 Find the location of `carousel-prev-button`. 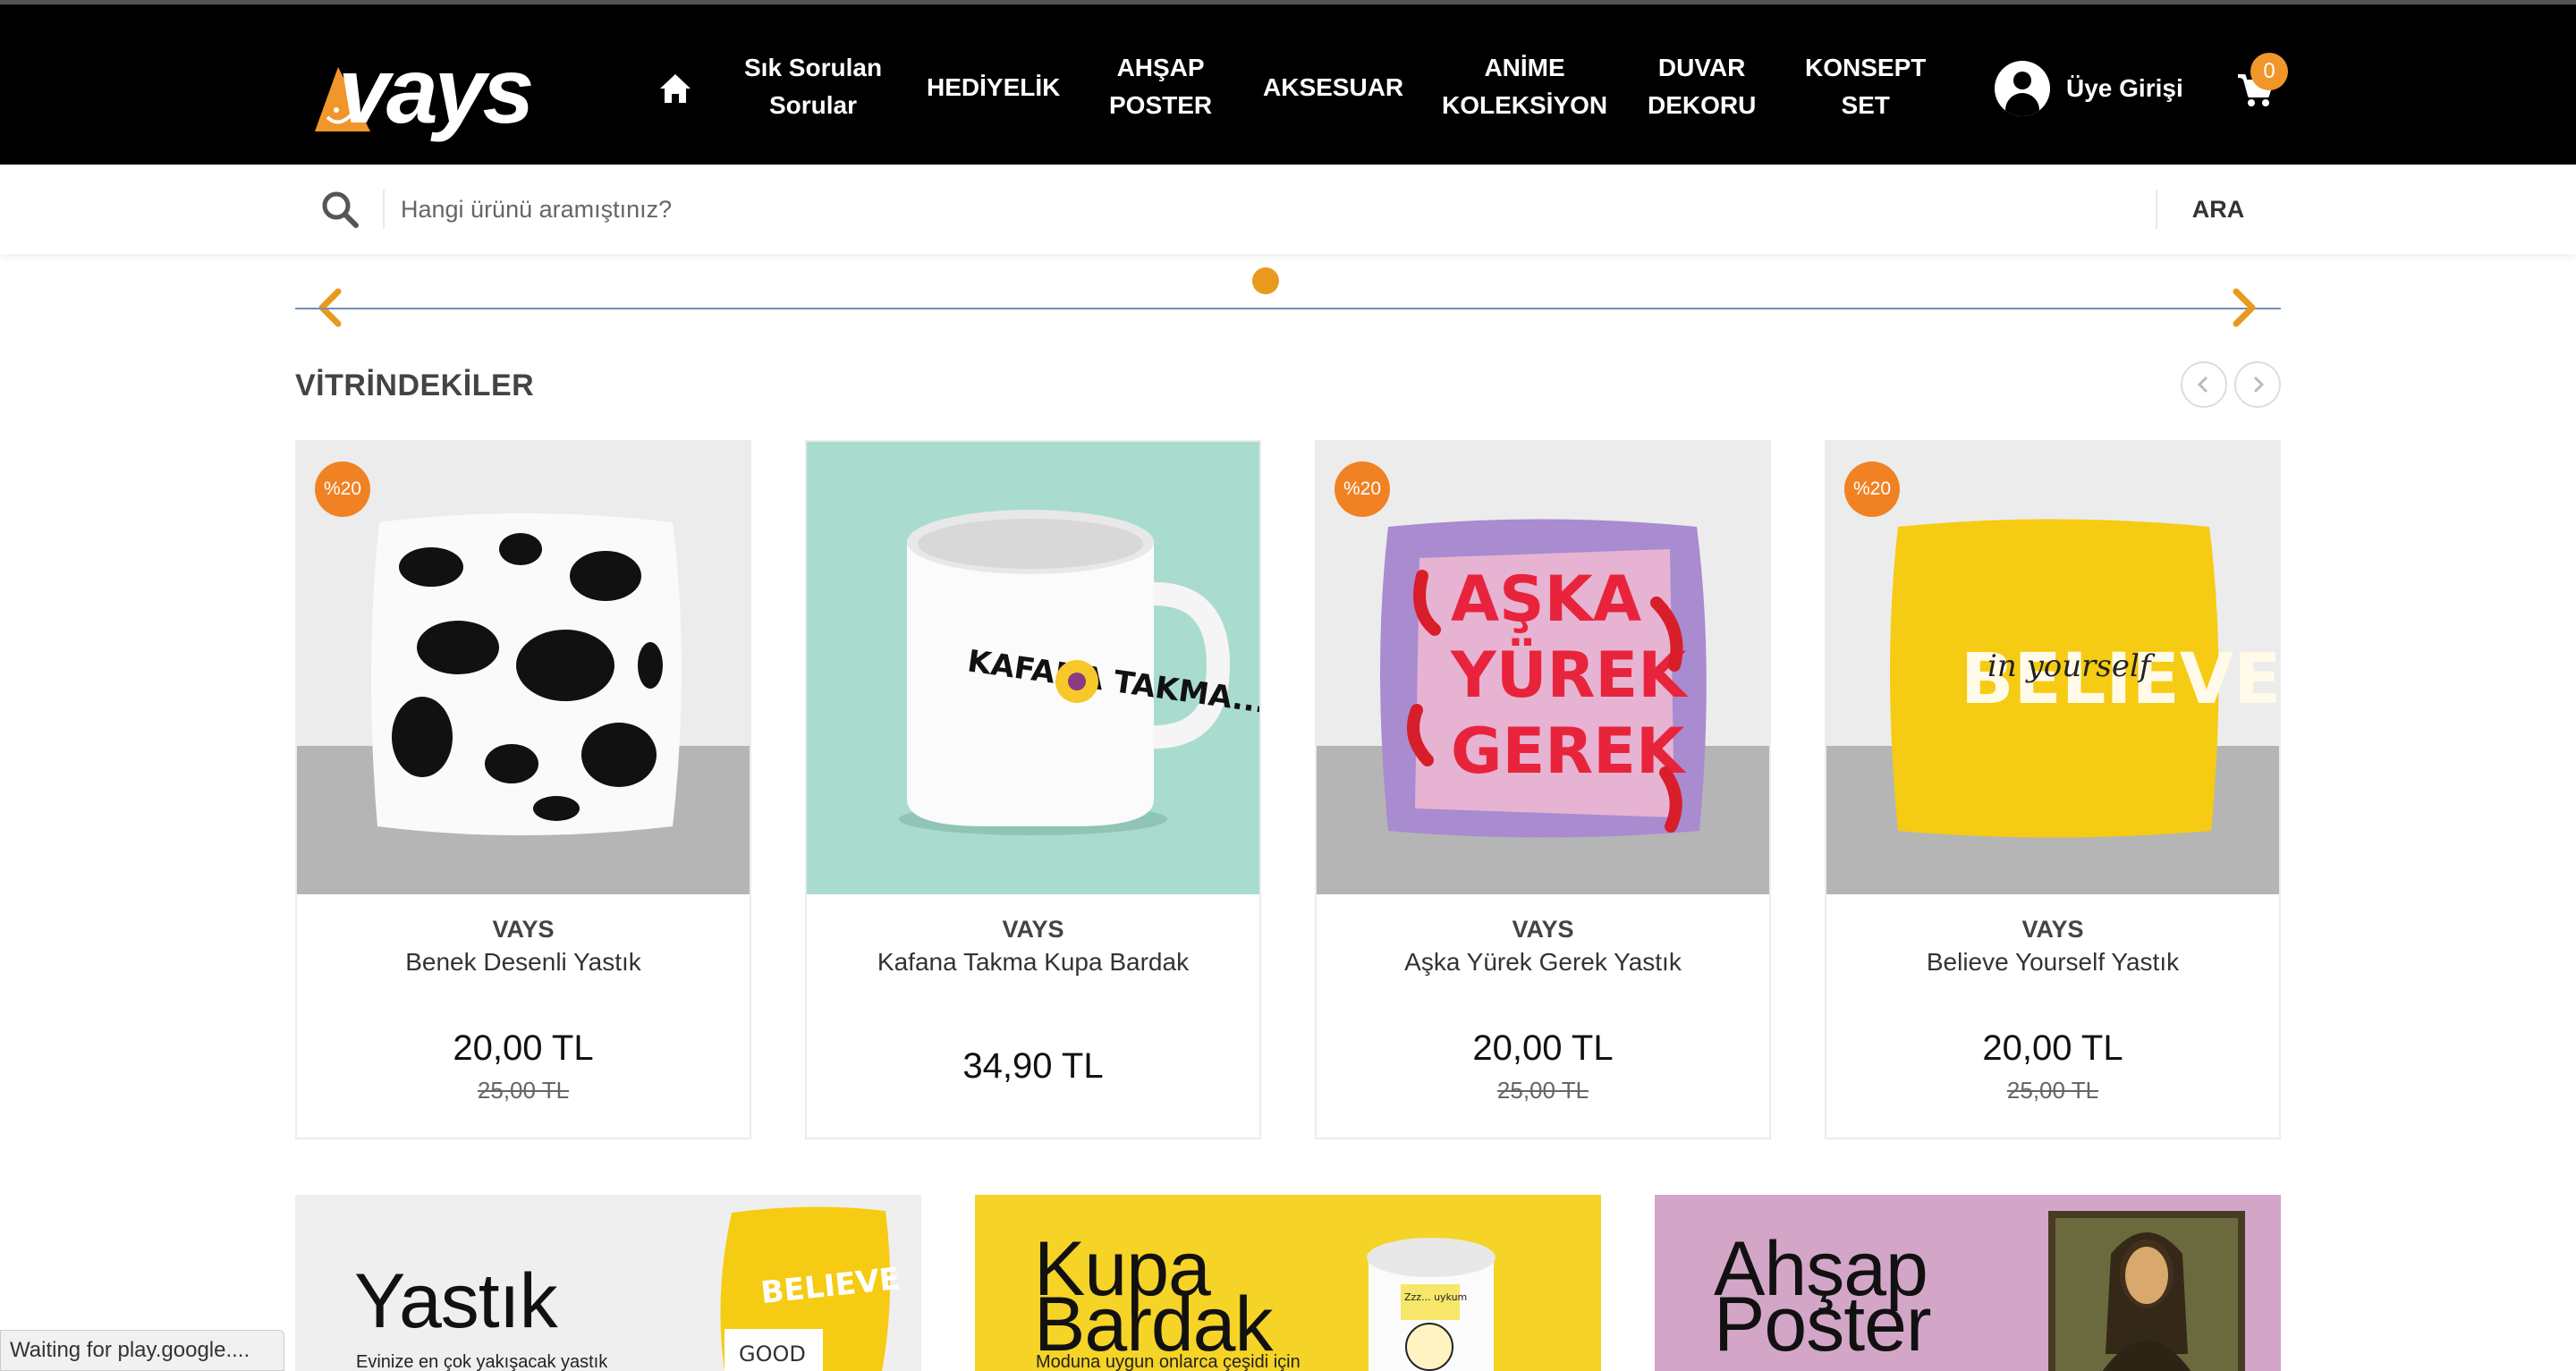

carousel-prev-button is located at coordinates (2204, 384).